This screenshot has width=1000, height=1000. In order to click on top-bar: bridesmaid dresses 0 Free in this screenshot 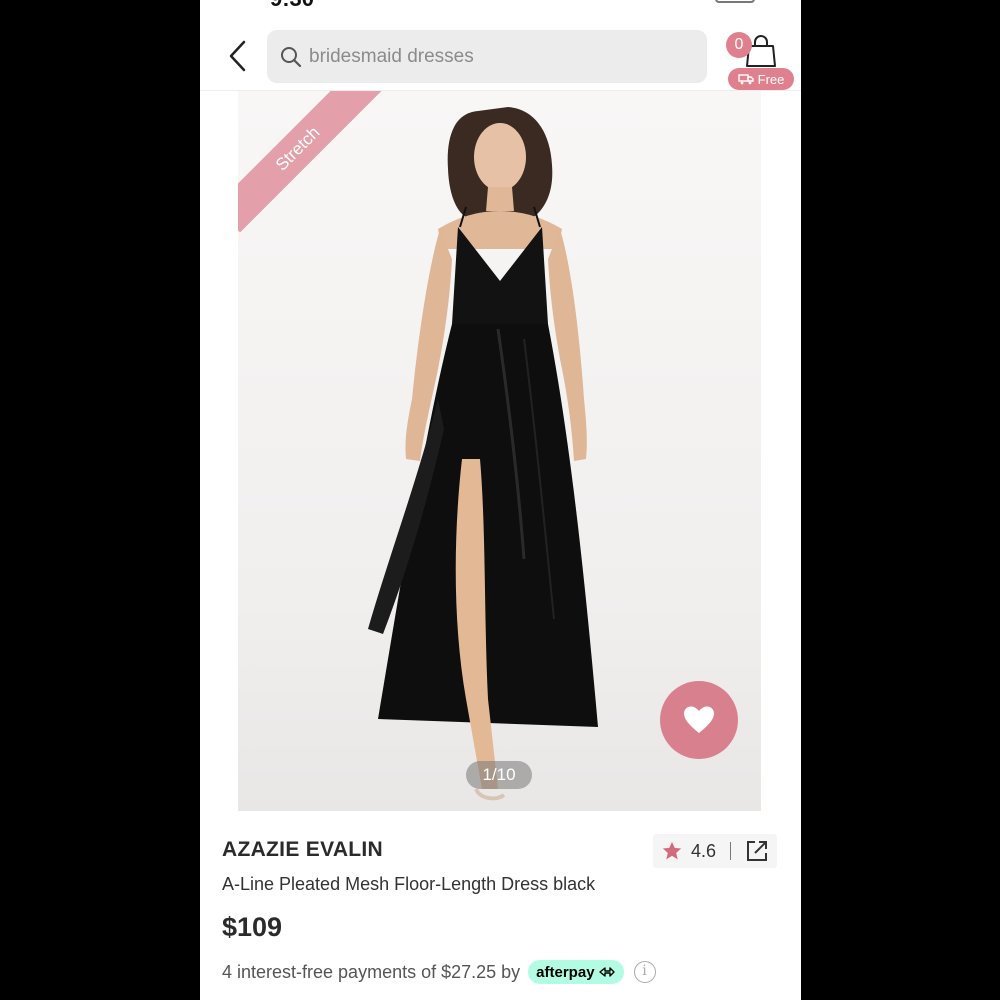, I will do `click(500, 56)`.